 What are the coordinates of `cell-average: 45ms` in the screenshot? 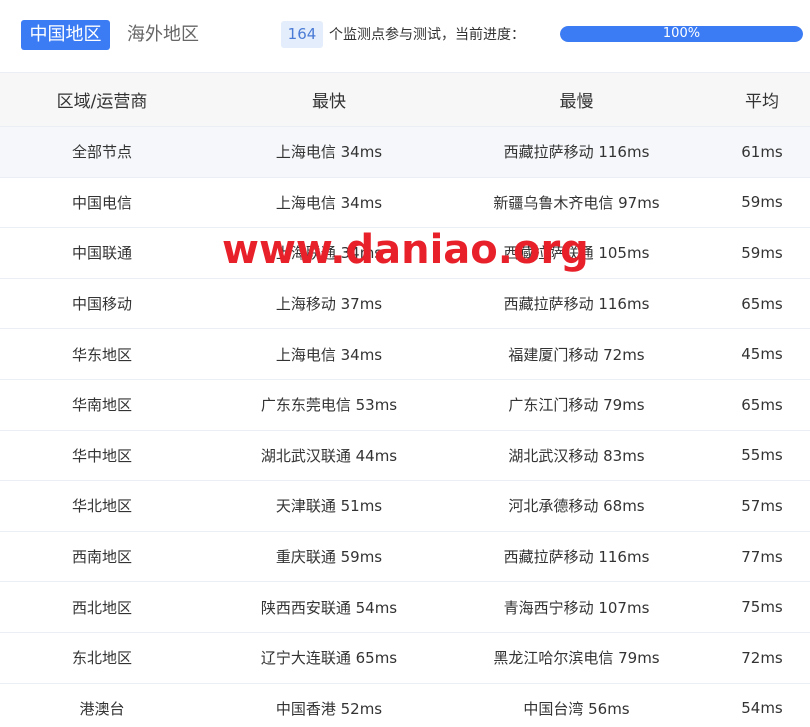 It's located at (762, 354).